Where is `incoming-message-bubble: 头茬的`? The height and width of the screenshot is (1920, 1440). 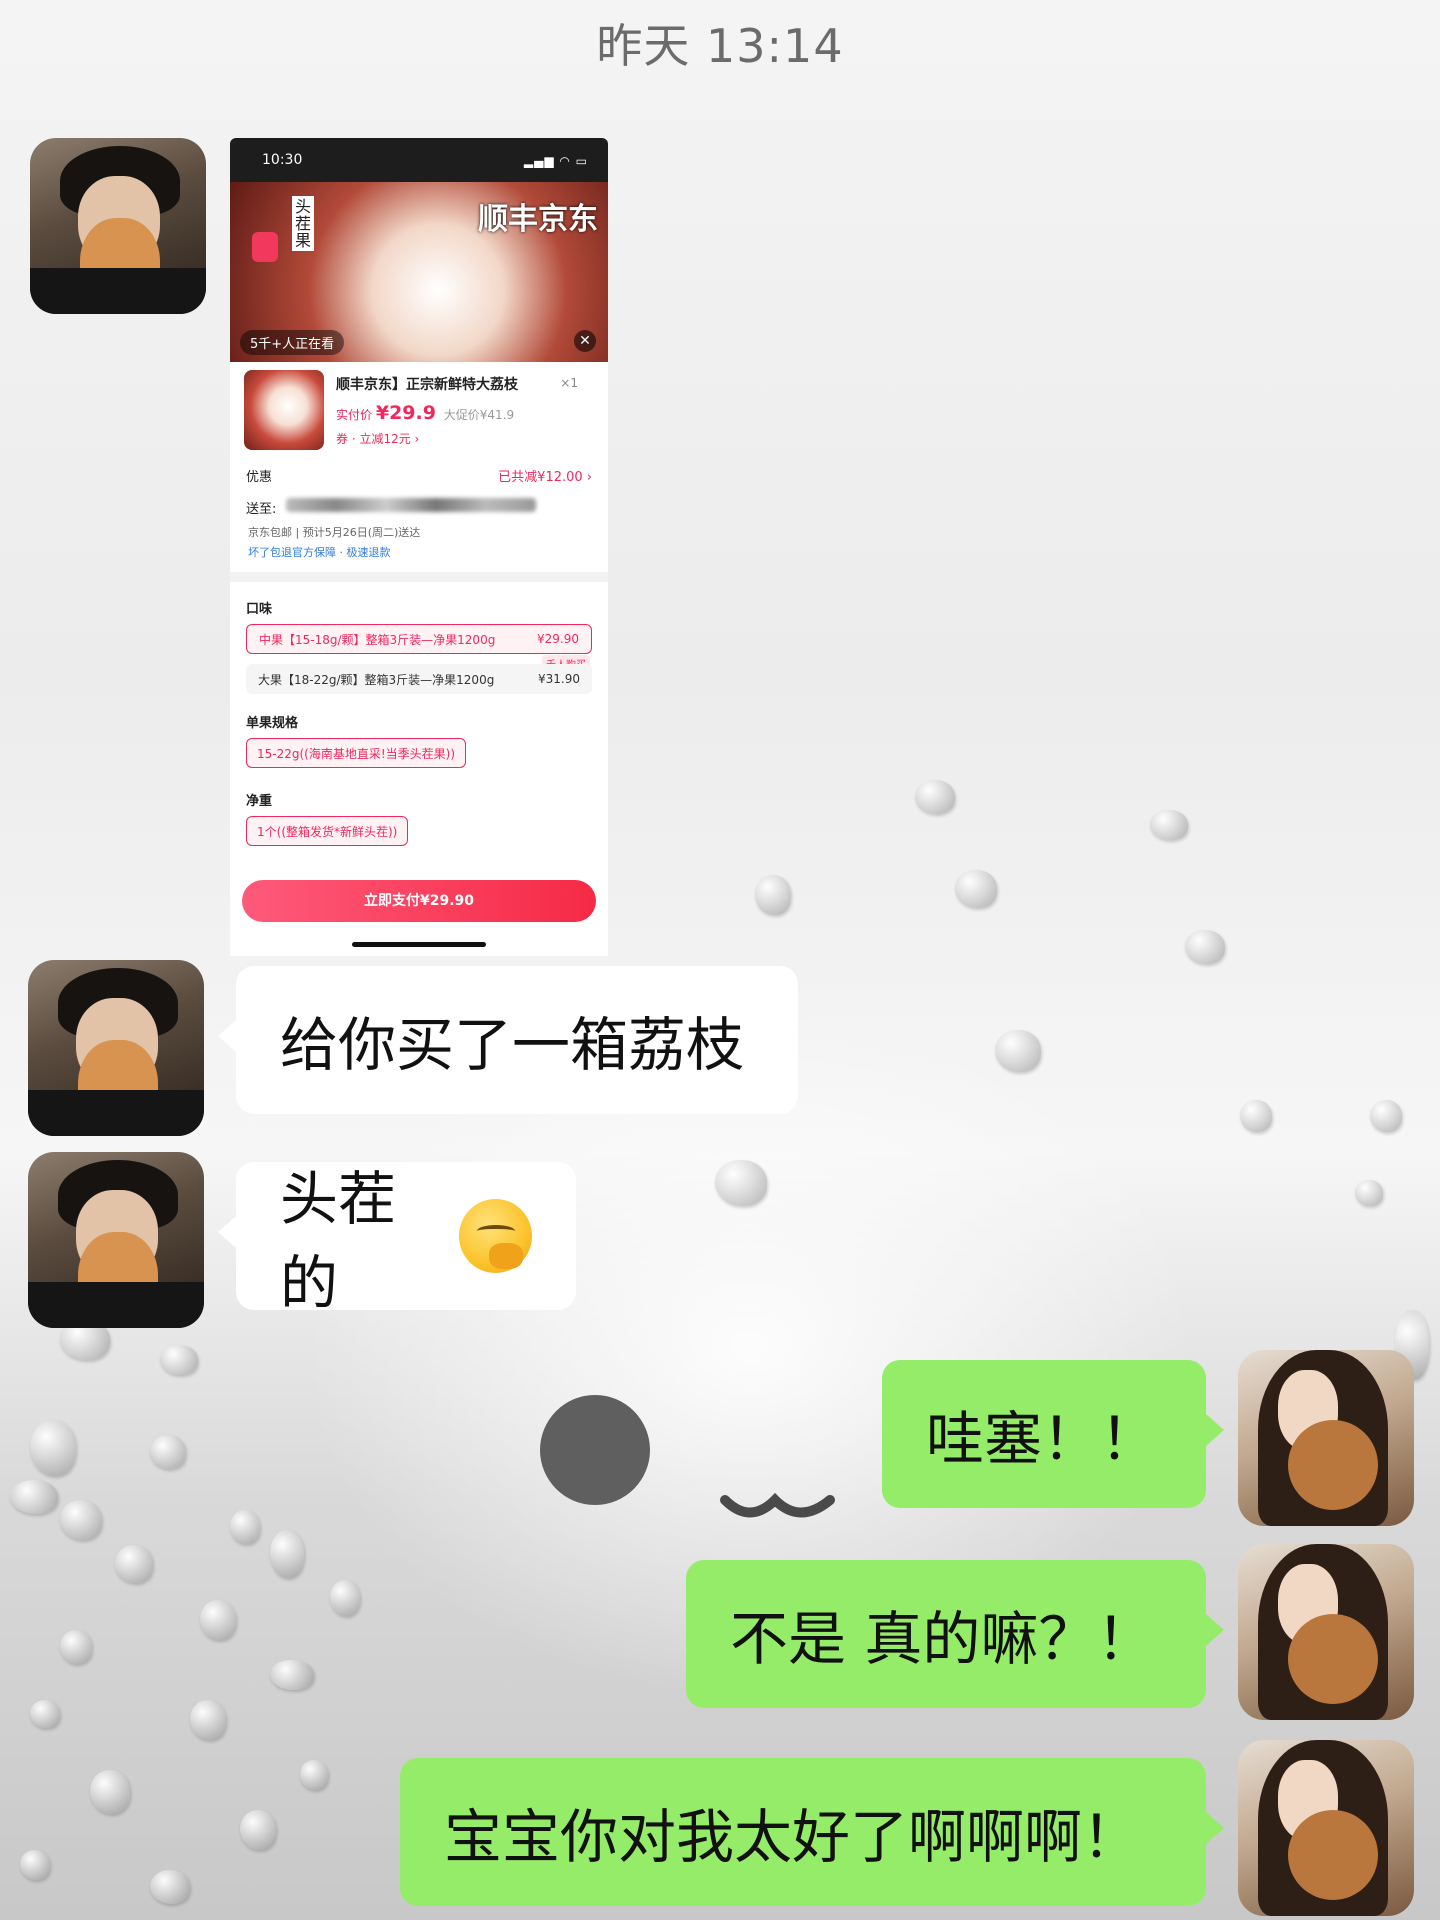 incoming-message-bubble: 头茬的 is located at coordinates (397, 1239).